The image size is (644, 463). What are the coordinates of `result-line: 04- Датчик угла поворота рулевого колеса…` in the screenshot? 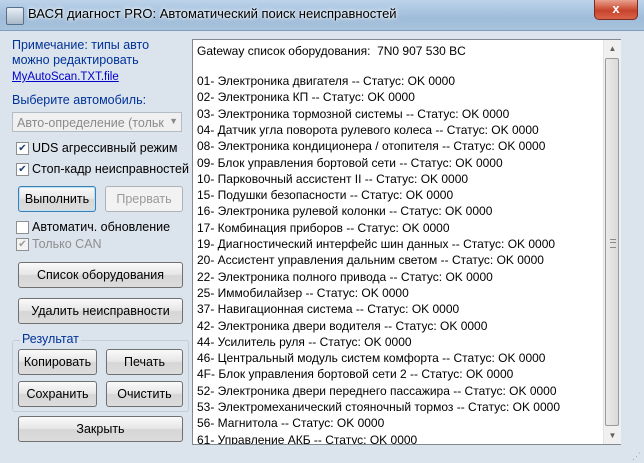 It's located at (368, 129).